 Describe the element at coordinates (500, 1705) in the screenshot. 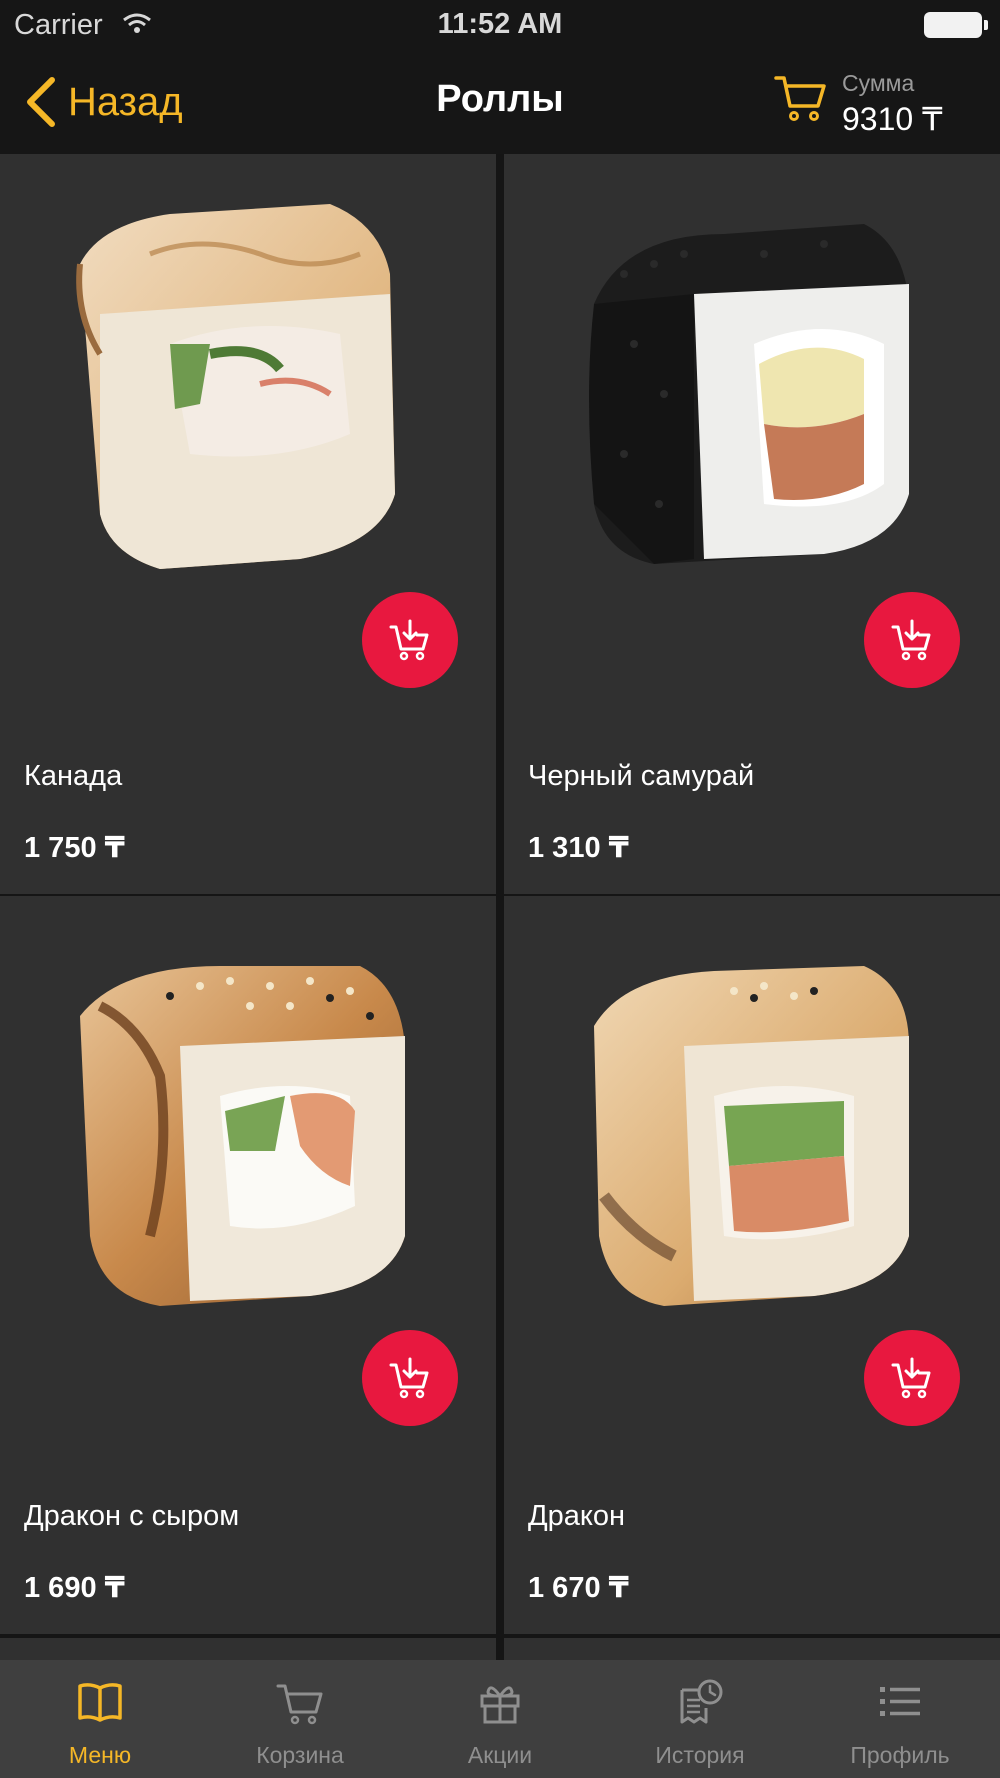

I see `gift-icon` at that location.